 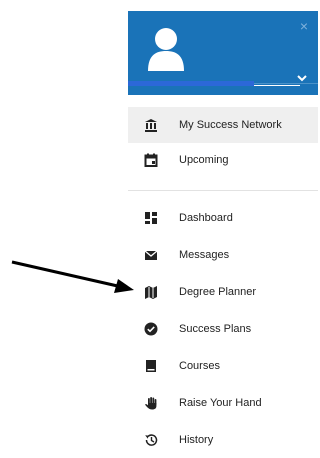 What do you see at coordinates (196, 440) in the screenshot?
I see `nav-item-label: History` at bounding box center [196, 440].